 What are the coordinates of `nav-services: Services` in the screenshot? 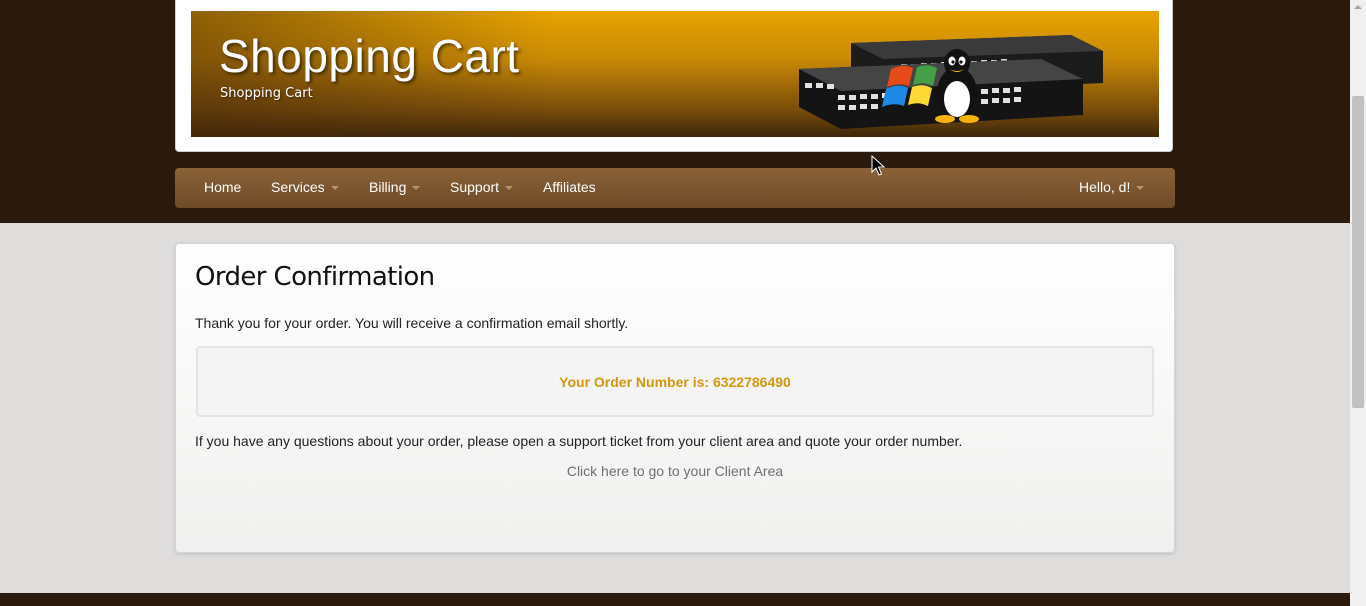 It's located at (305, 188).